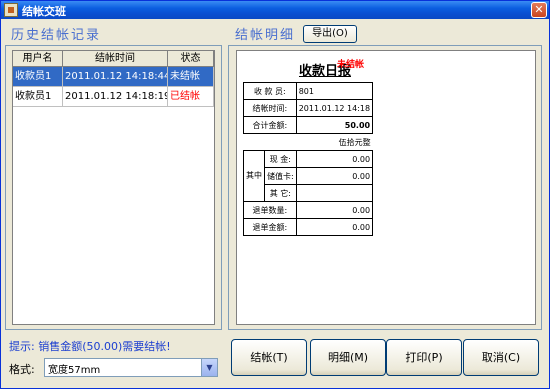  I want to click on hint-text: 提示: 销售金额(50.00)需要结帐!, so click(90, 346).